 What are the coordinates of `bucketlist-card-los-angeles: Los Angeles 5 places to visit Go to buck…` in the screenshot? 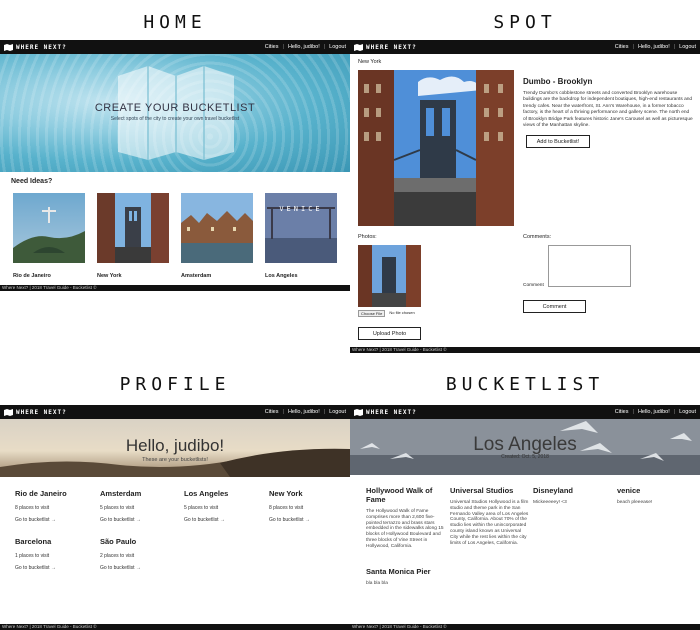 It's located at (224, 506).